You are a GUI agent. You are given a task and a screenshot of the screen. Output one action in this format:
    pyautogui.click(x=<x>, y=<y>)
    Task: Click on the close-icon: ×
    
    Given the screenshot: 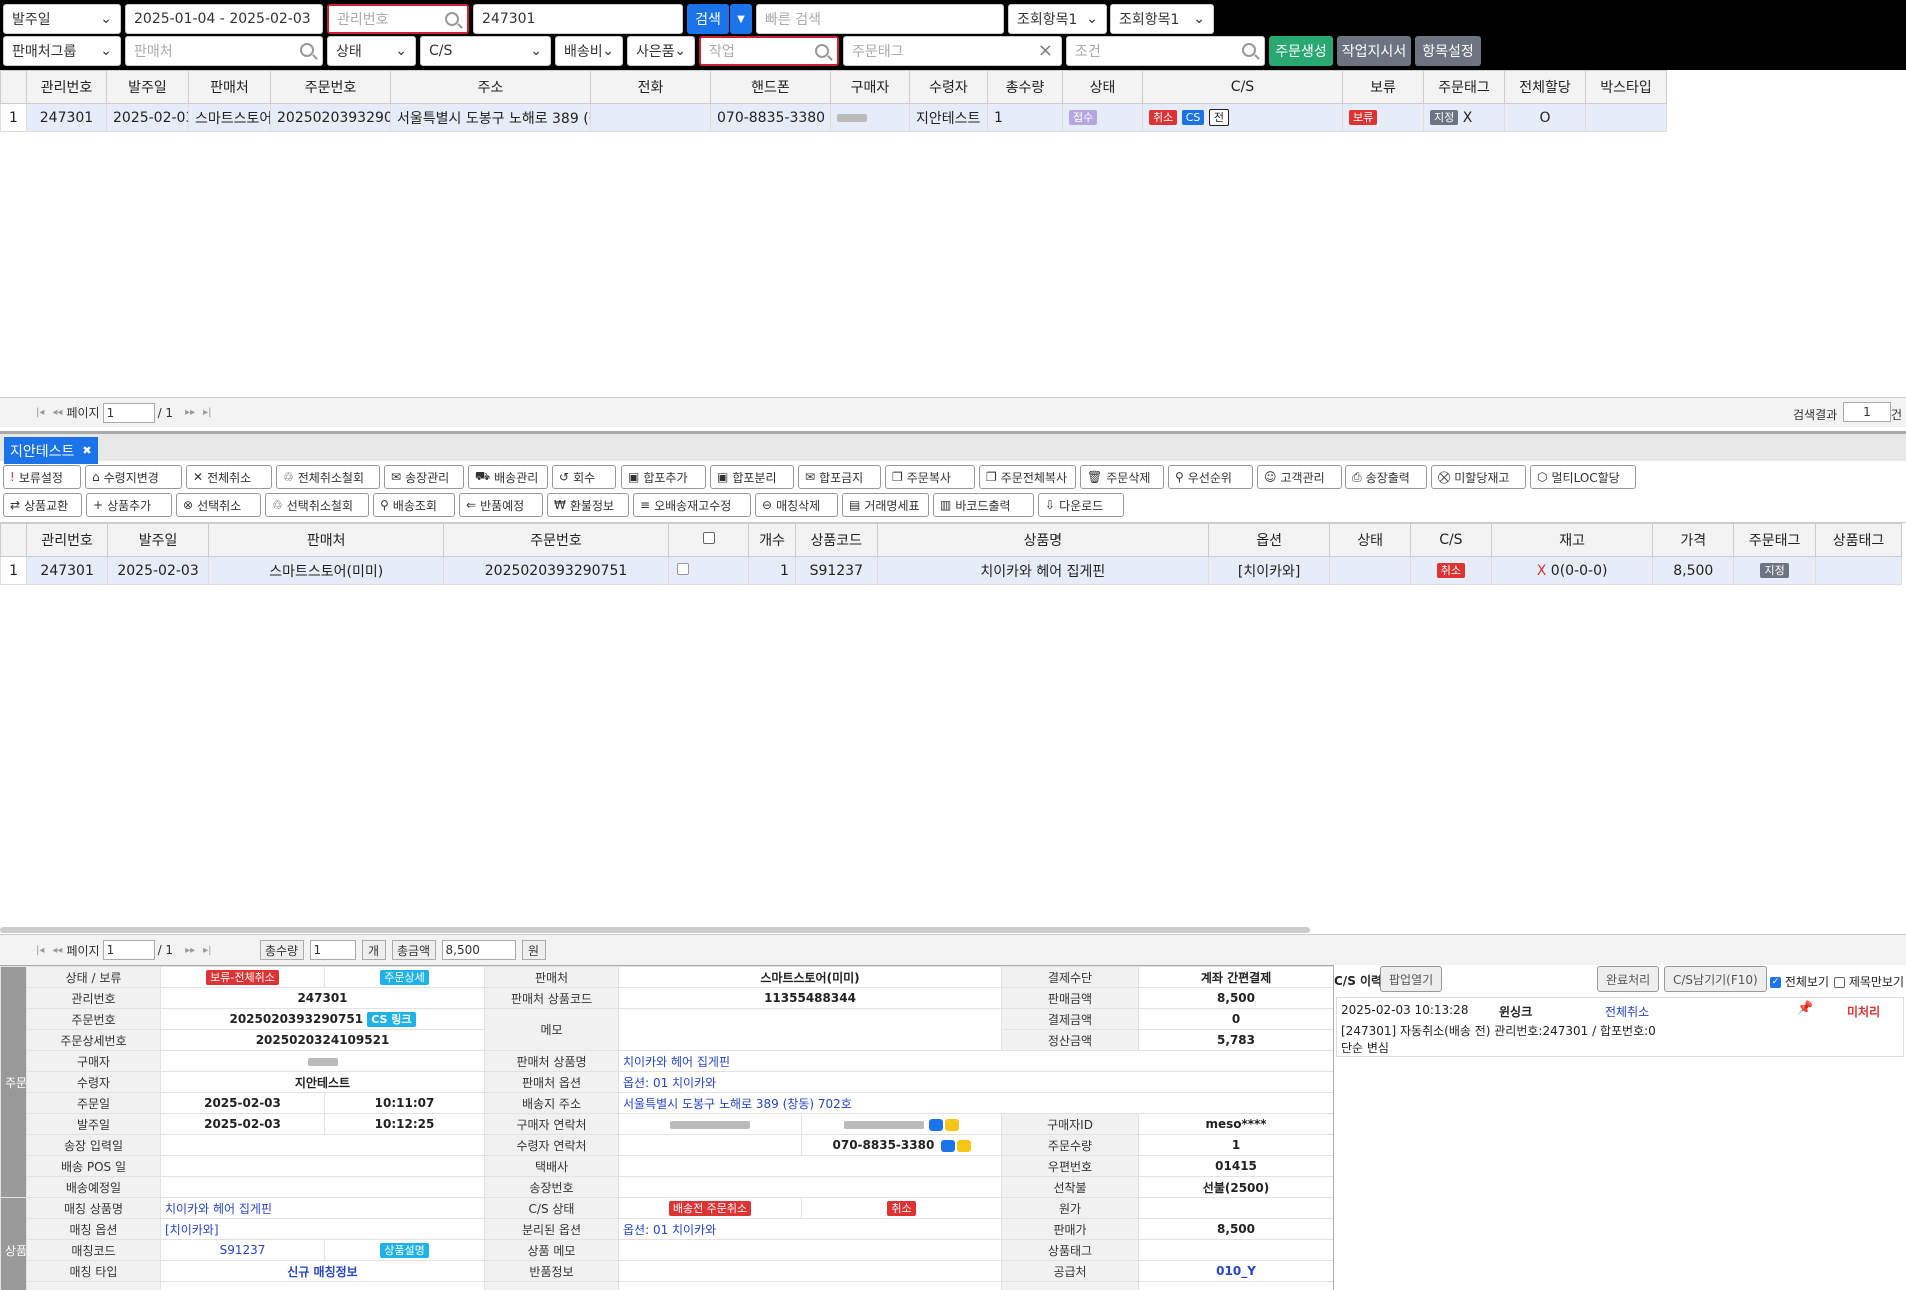 What is the action you would take?
    pyautogui.click(x=1045, y=50)
    